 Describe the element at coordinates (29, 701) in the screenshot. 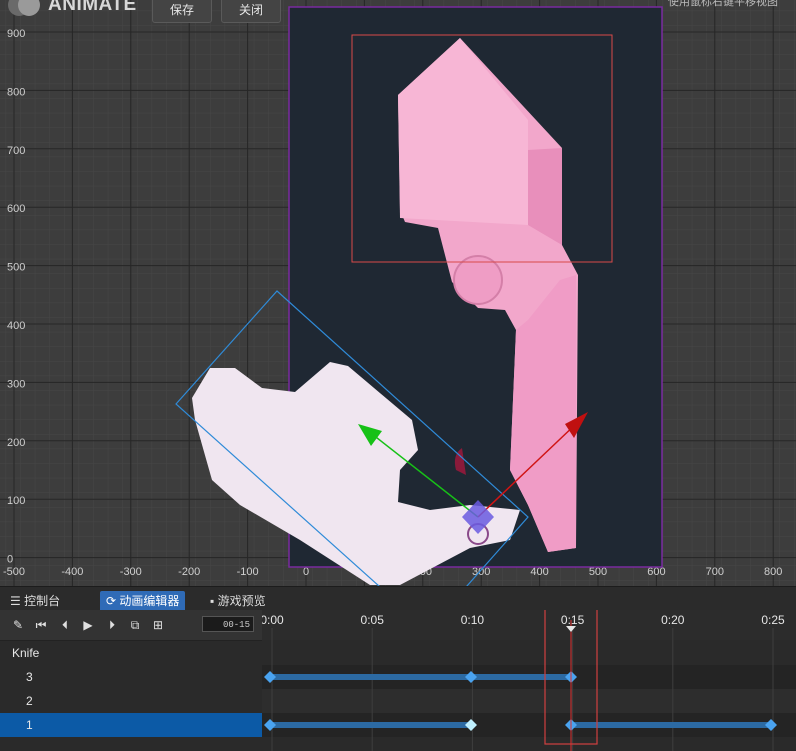

I see `track-label: 2` at that location.